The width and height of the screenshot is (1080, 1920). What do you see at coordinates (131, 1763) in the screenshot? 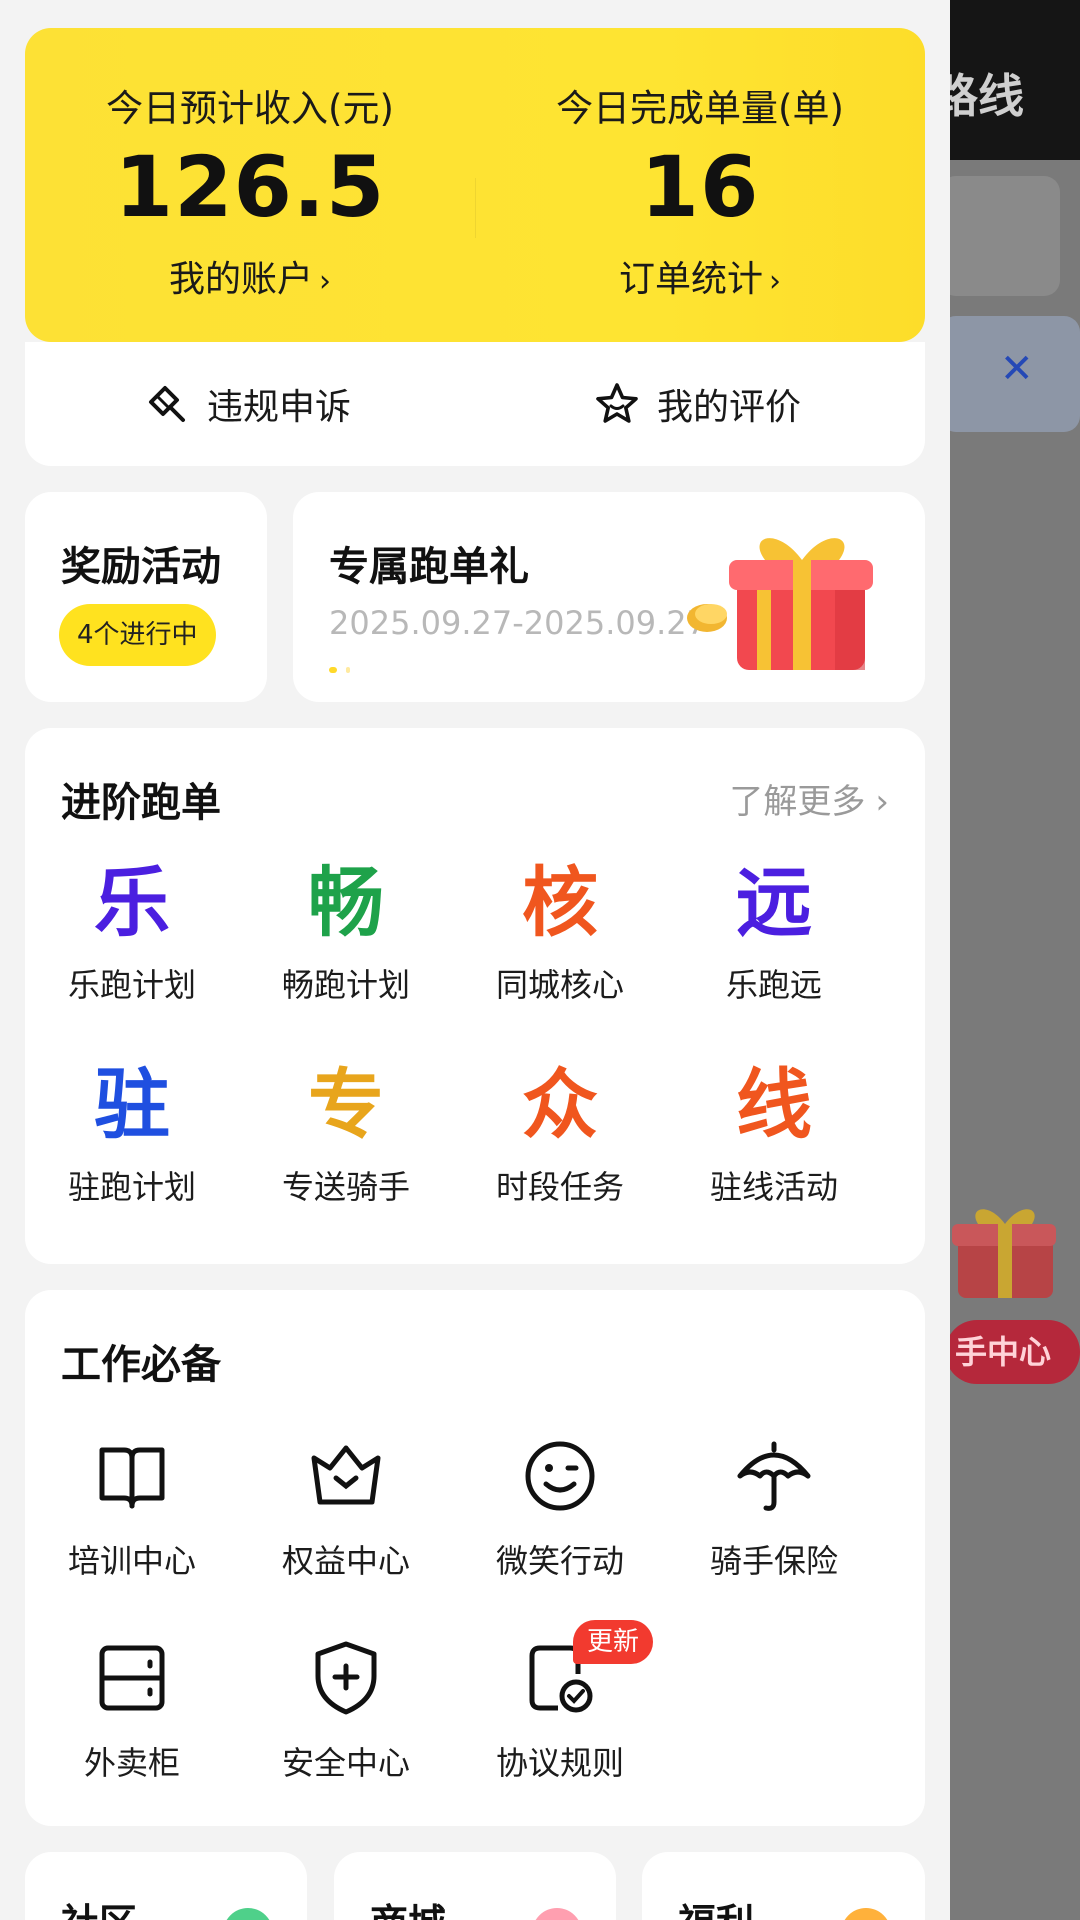
I see `work-item-label: 外卖柜` at bounding box center [131, 1763].